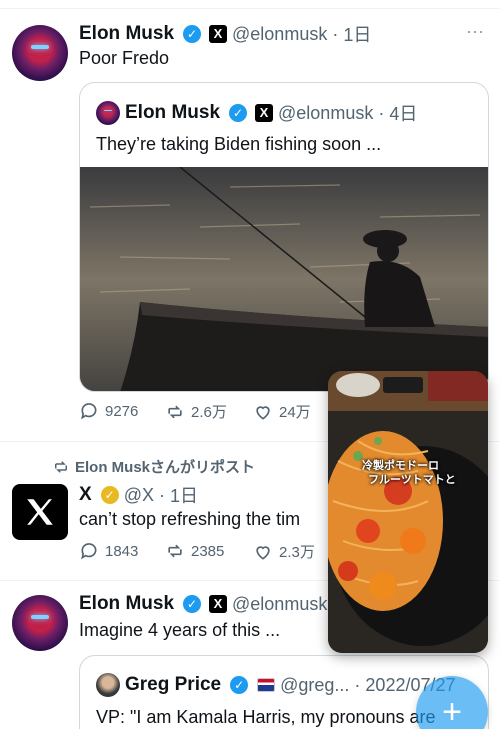 The height and width of the screenshot is (729, 500). Describe the element at coordinates (173, 112) in the screenshot. I see `quoted-author-name: Elon Musk` at that location.